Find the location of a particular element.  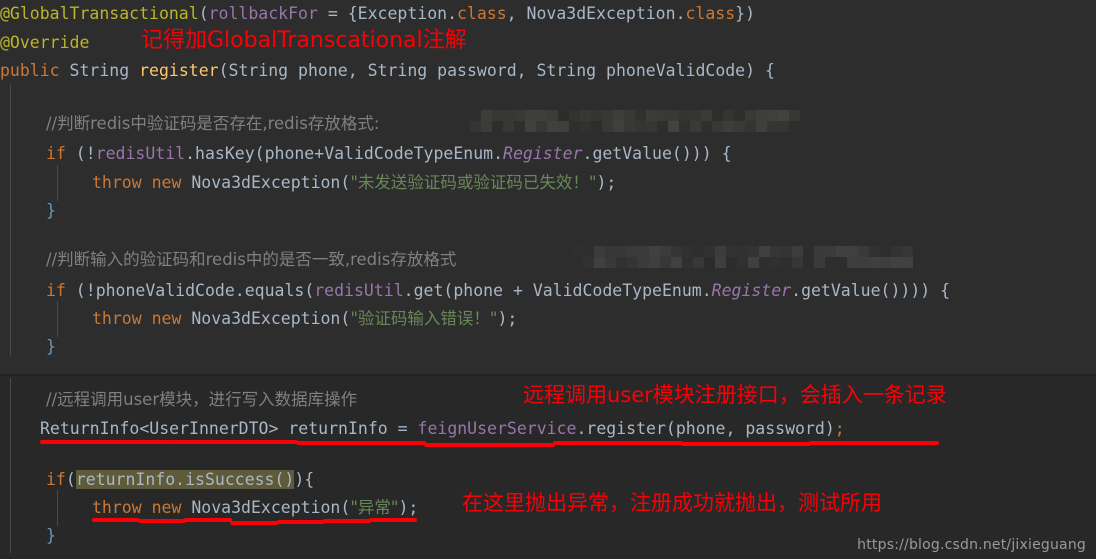

line-close-brace-2: } is located at coordinates (51, 346).